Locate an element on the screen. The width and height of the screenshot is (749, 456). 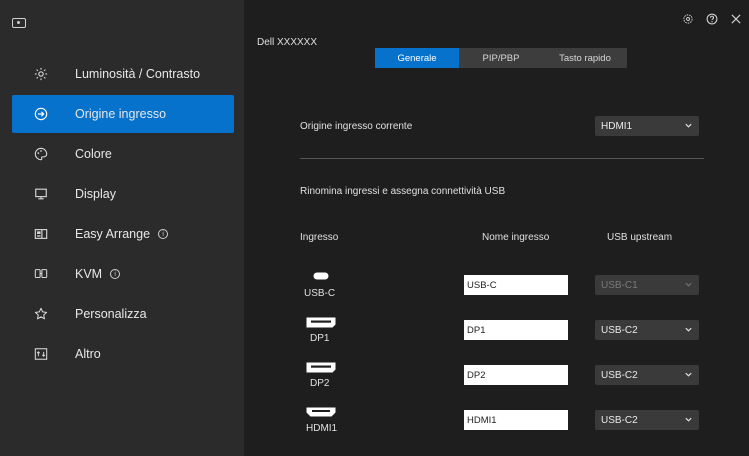
monitor-app-icon is located at coordinates (19, 23).